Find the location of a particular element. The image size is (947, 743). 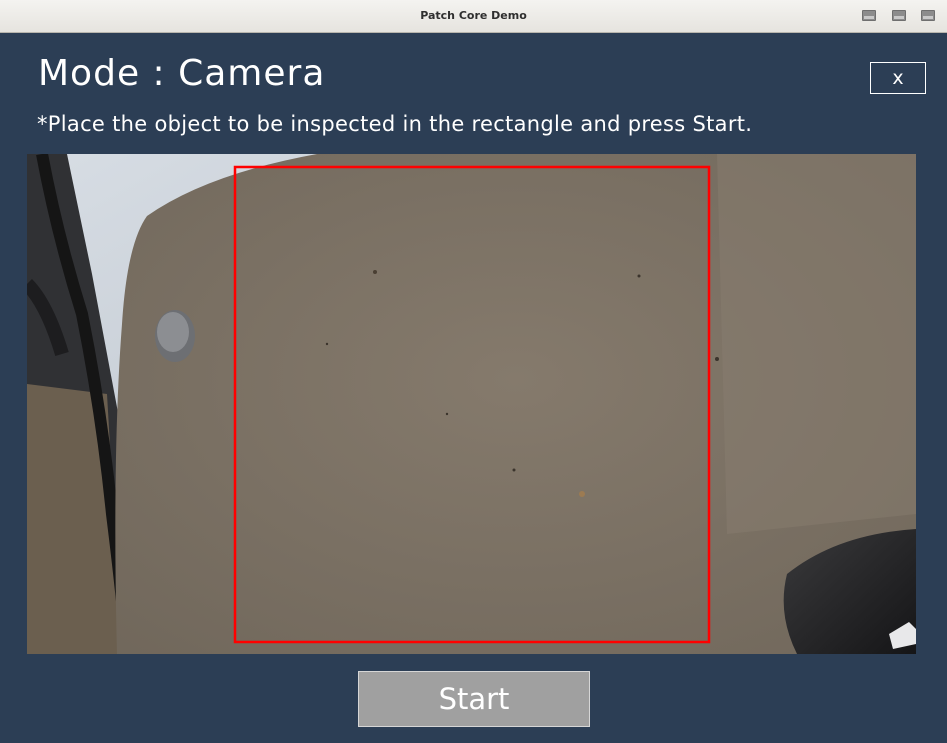

window-titlebar: Patch Core Demo is located at coordinates (473, 16).